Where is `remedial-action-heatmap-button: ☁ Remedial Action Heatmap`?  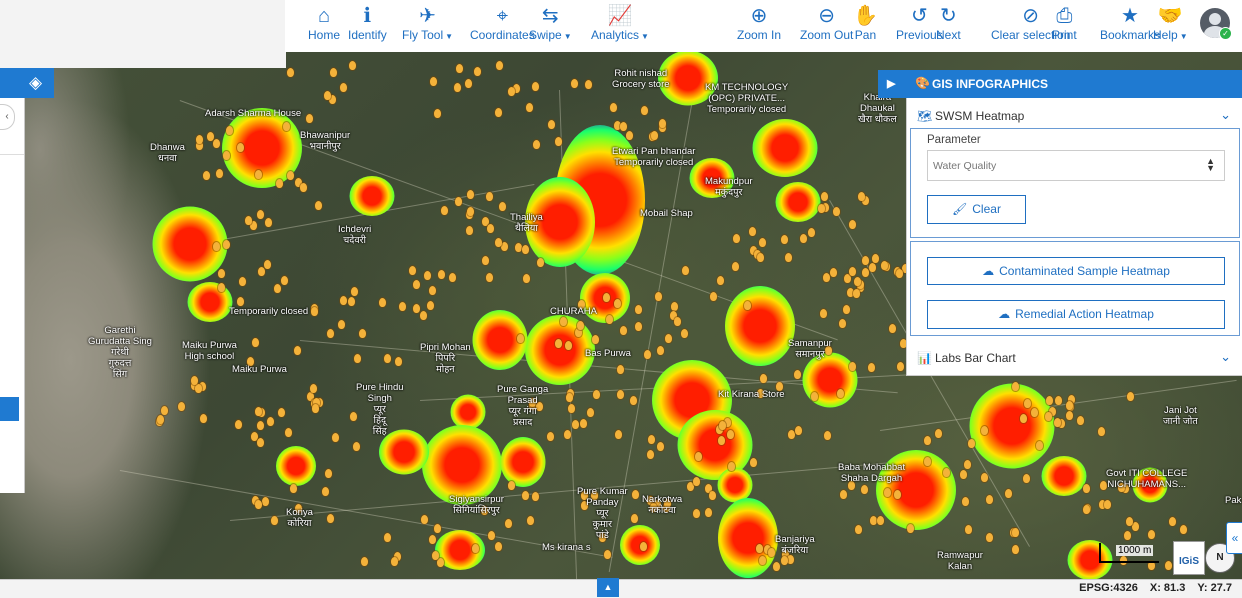 remedial-action-heatmap-button: ☁ Remedial Action Heatmap is located at coordinates (1076, 314).